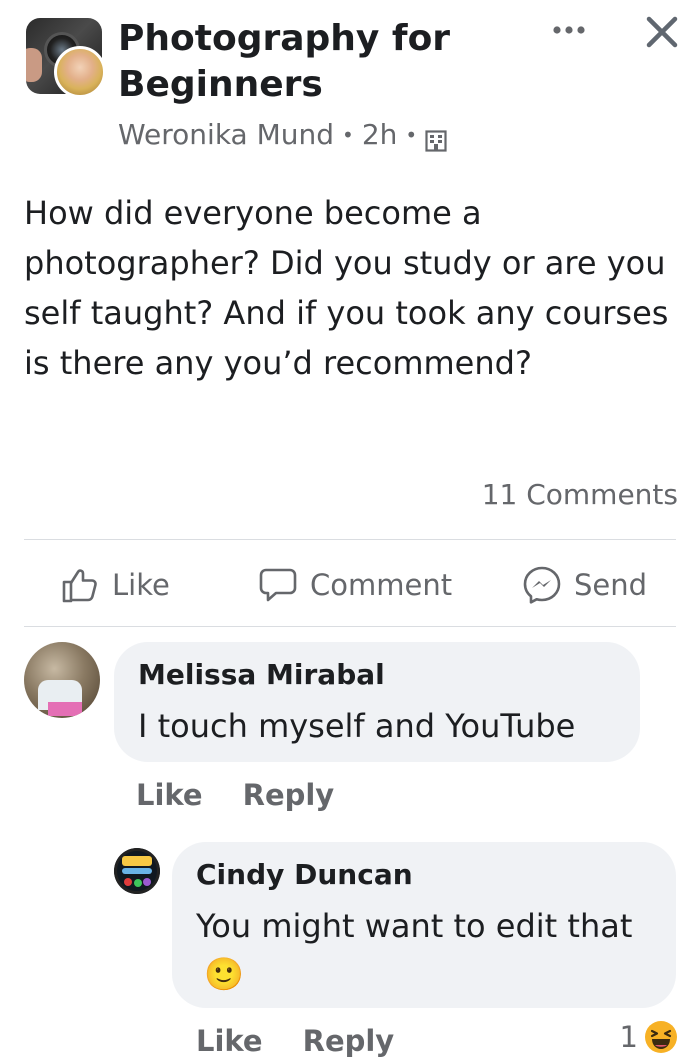 The image size is (700, 1063). I want to click on hand-graphic, so click(34, 65).